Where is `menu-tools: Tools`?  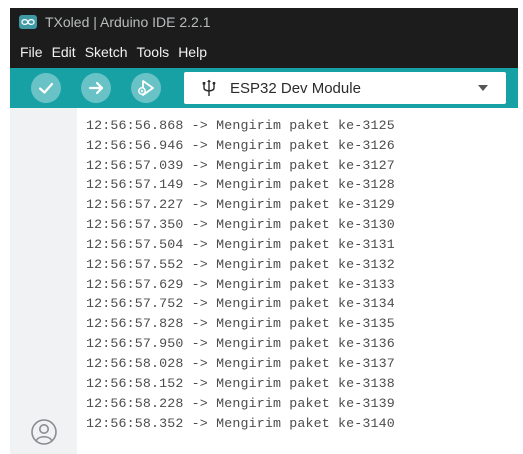 menu-tools: Tools is located at coordinates (153, 52).